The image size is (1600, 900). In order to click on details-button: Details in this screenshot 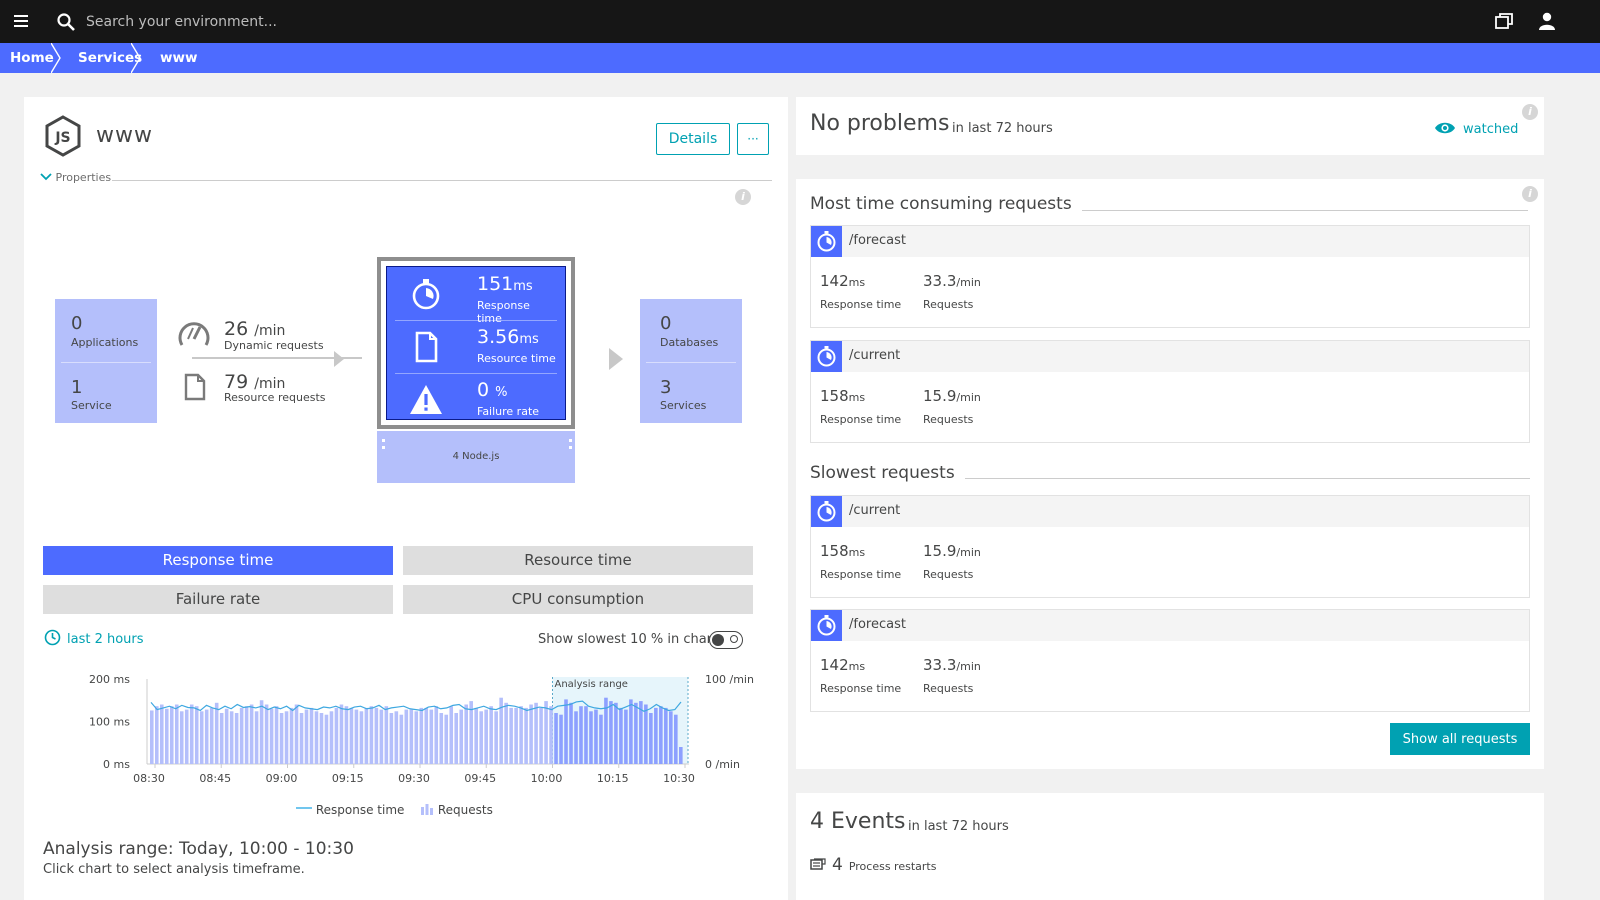, I will do `click(693, 139)`.